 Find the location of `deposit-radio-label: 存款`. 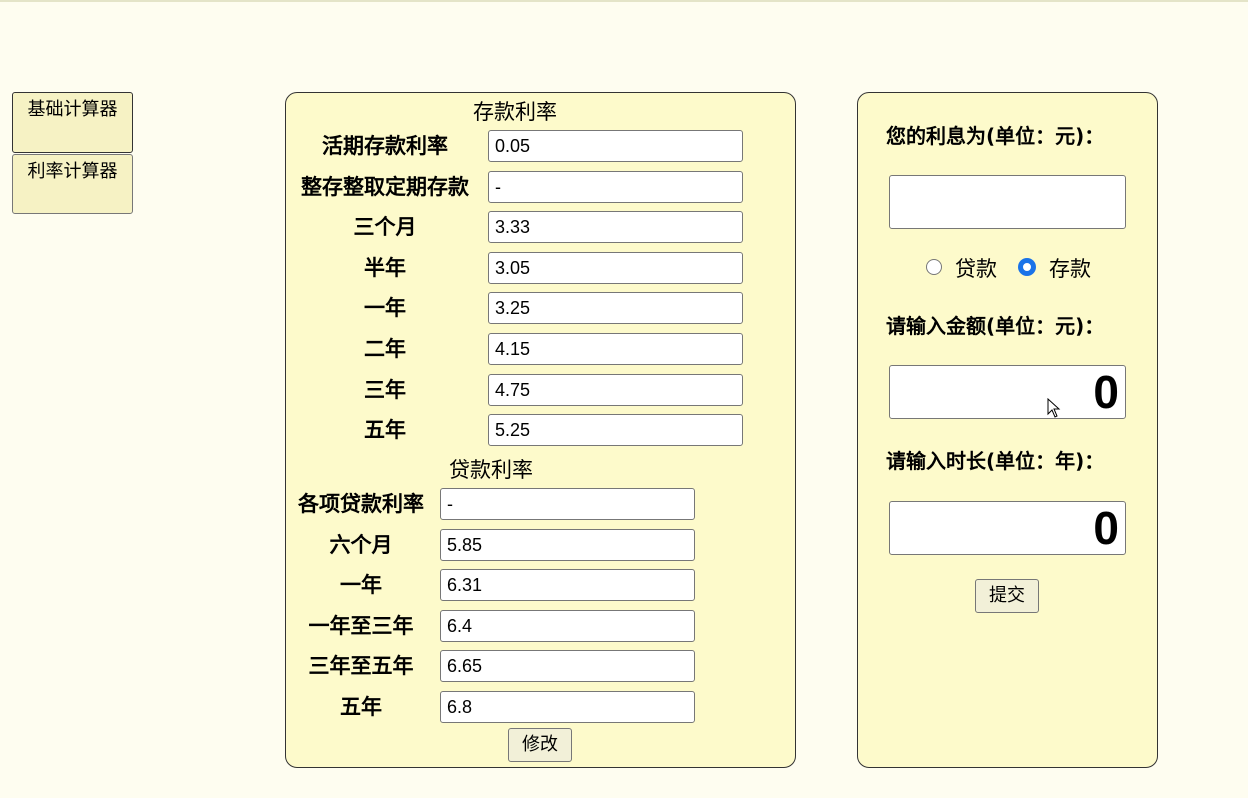

deposit-radio-label: 存款 is located at coordinates (1070, 268).